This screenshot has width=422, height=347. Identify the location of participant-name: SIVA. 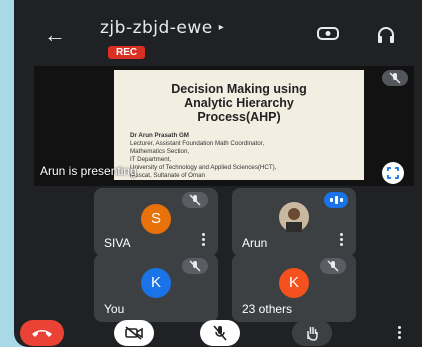
(117, 243).